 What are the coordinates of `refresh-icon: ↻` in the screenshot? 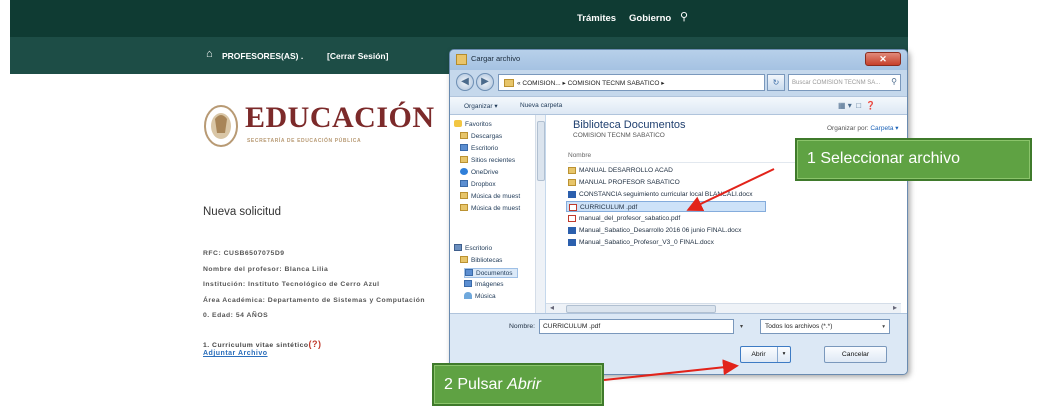 It's located at (776, 82).